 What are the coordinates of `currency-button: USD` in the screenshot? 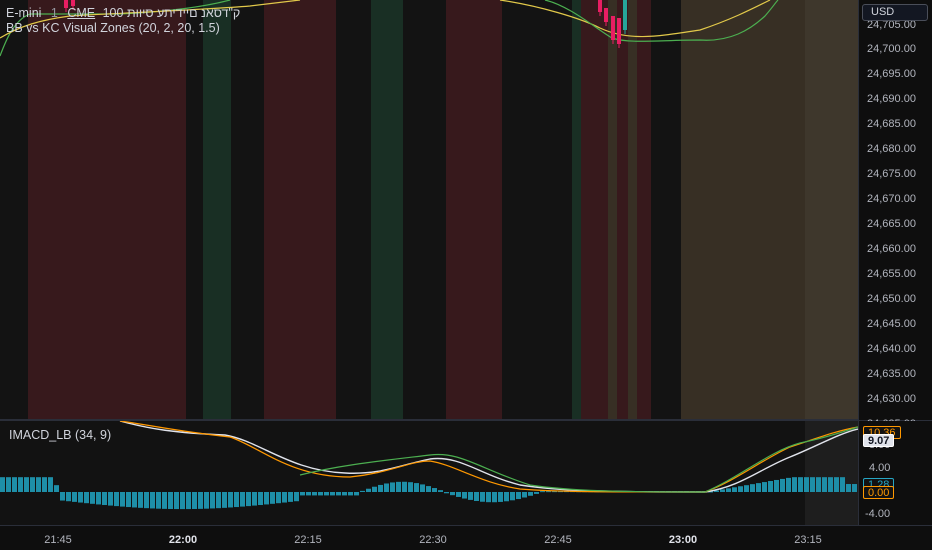 It's located at (895, 12).